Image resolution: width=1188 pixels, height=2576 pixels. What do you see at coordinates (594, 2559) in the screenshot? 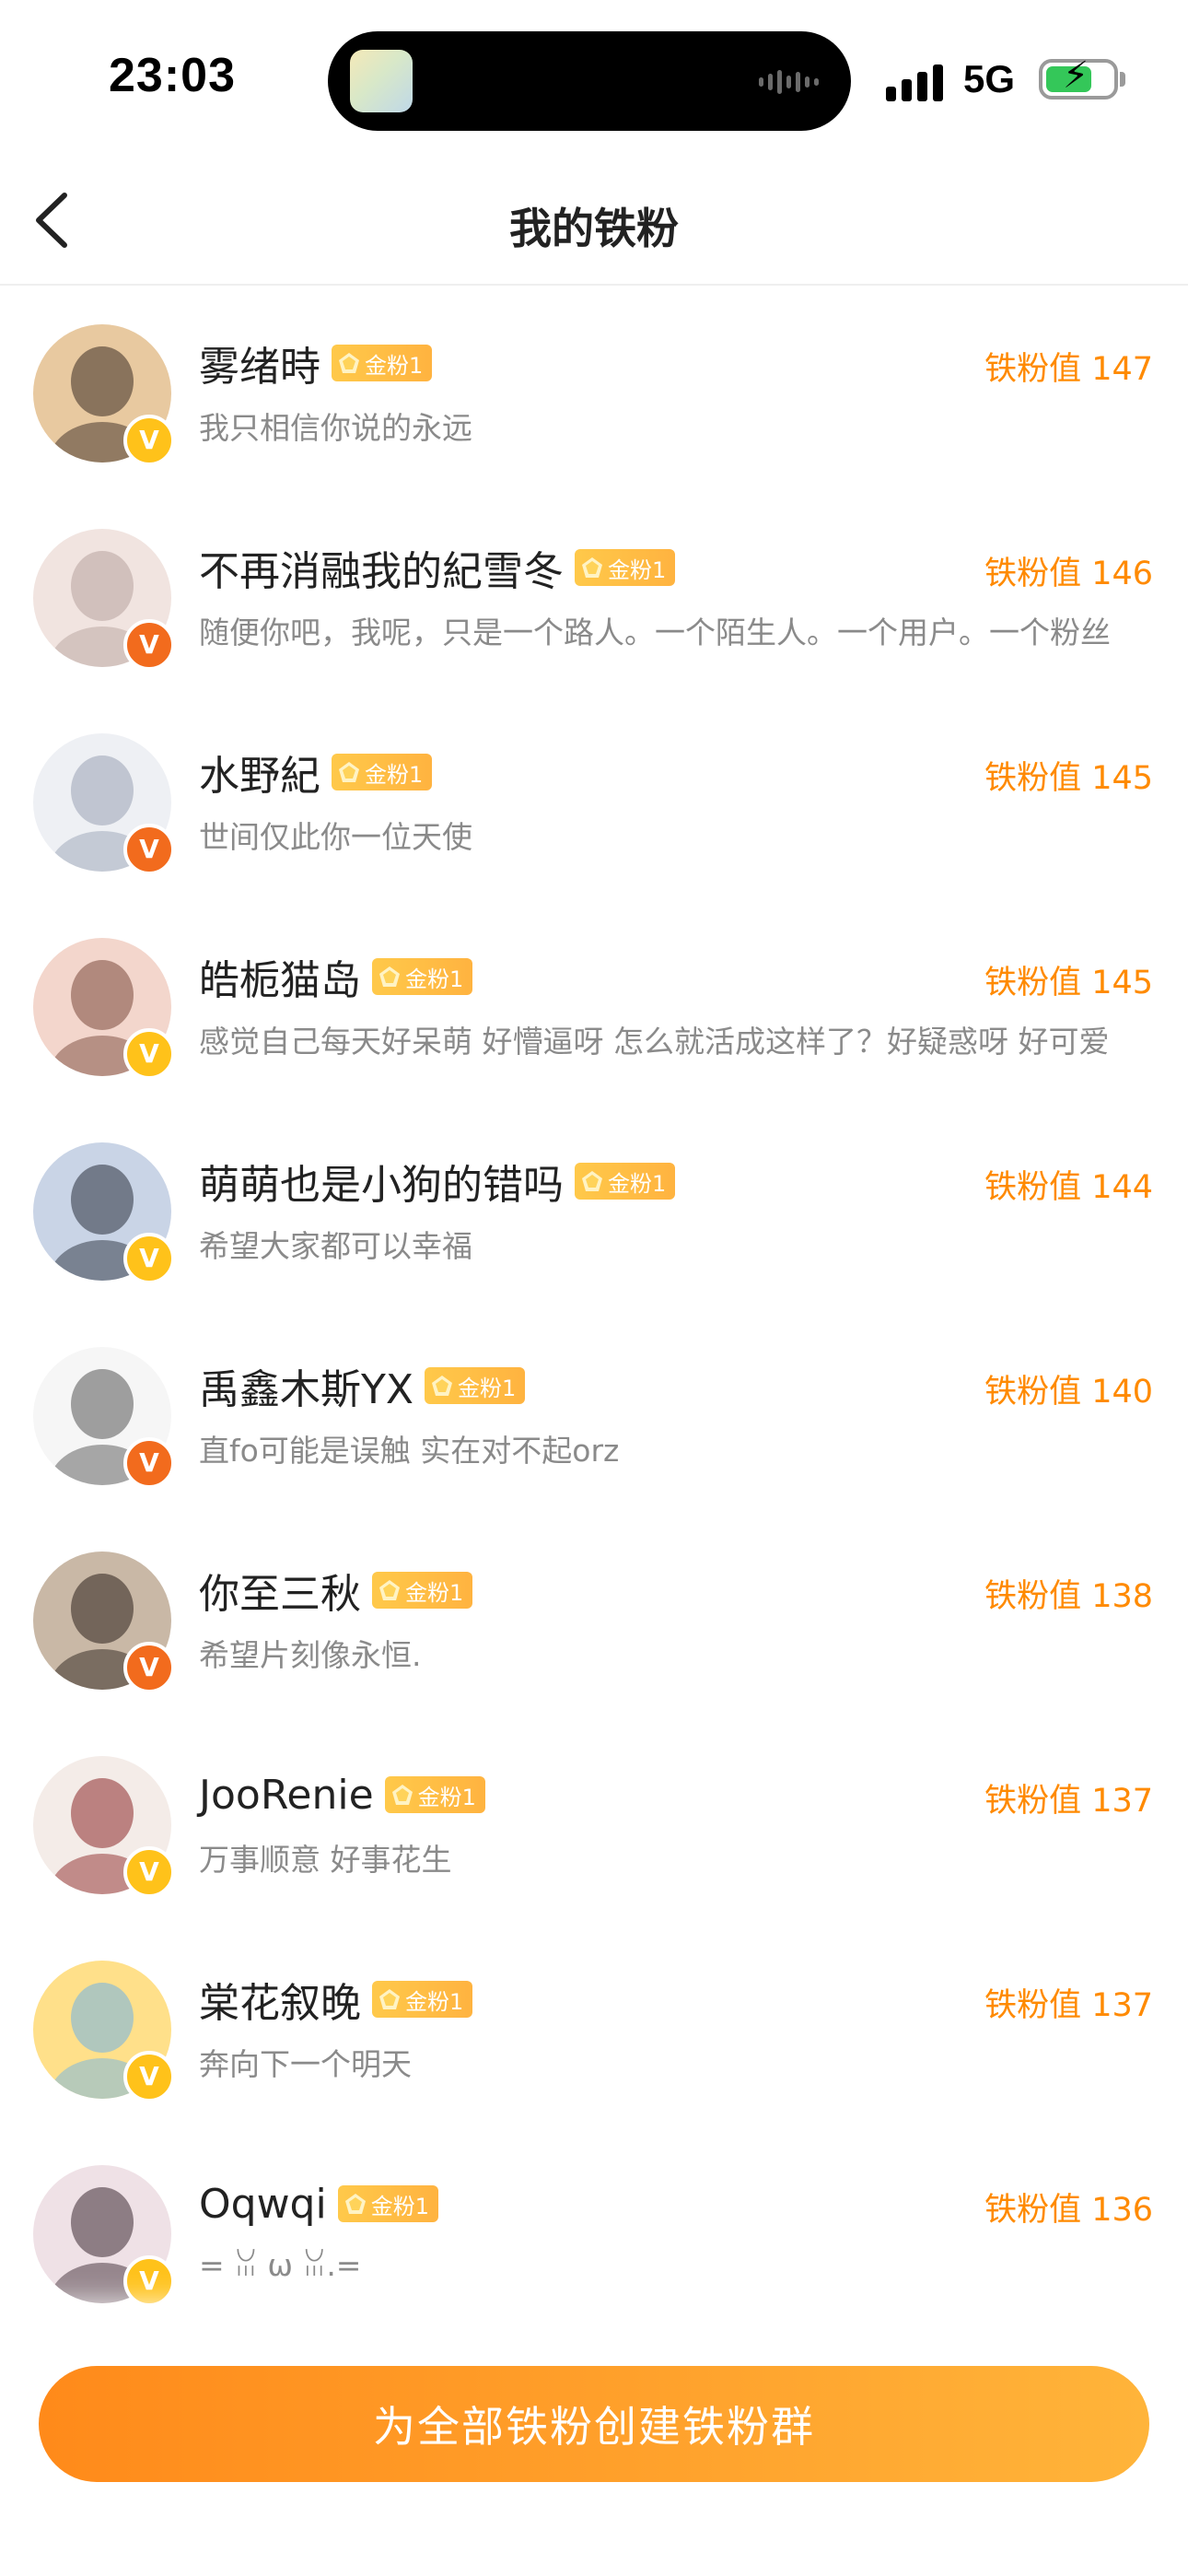
I see `home-indicator` at bounding box center [594, 2559].